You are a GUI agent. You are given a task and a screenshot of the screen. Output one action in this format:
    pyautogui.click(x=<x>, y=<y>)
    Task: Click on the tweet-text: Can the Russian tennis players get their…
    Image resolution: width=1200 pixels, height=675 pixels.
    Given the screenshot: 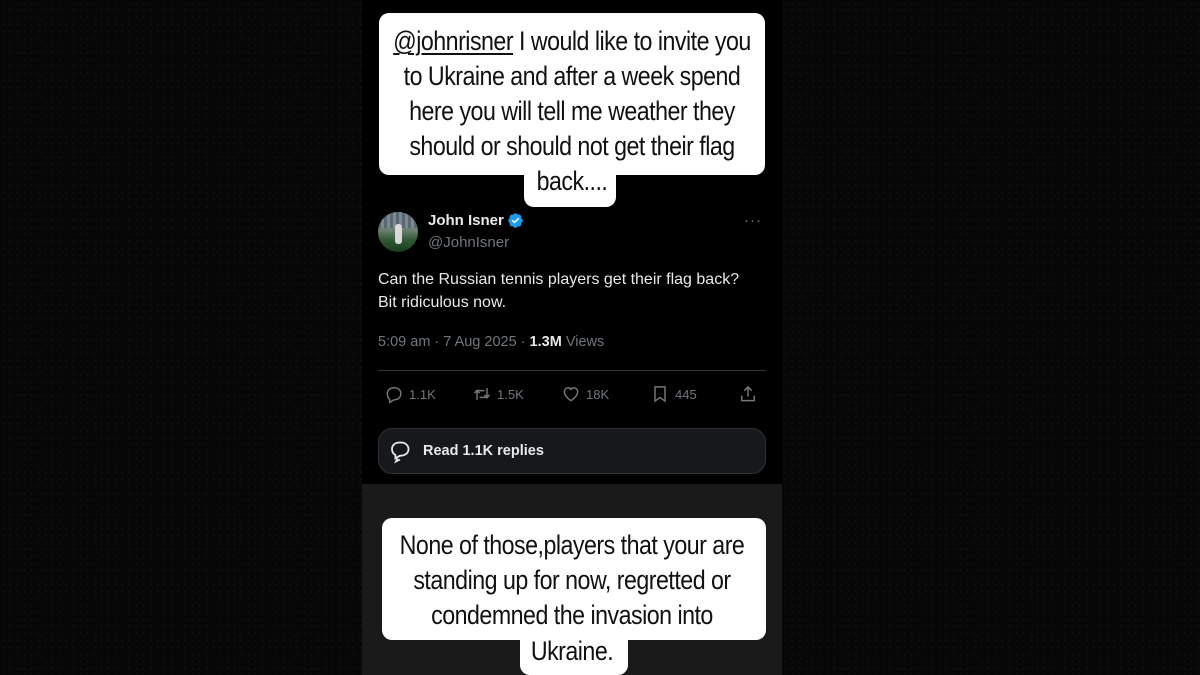 What is the action you would take?
    pyautogui.click(x=559, y=291)
    